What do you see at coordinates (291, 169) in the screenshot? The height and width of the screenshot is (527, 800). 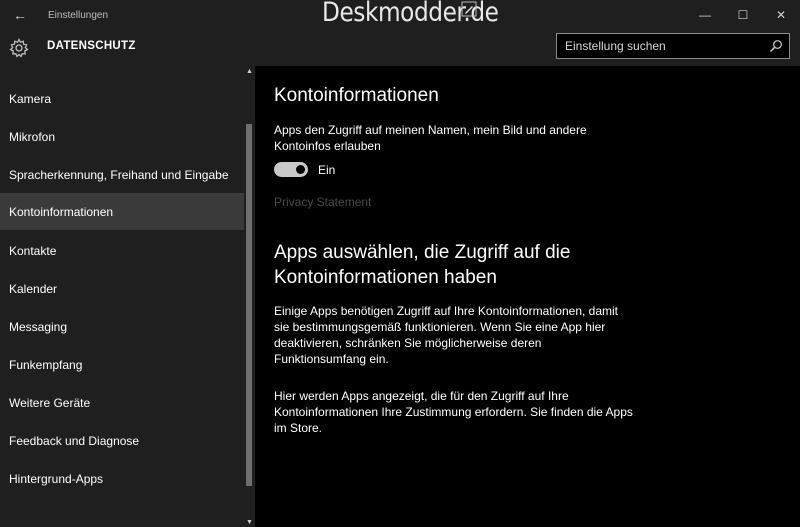 I see `account-info-toggle` at bounding box center [291, 169].